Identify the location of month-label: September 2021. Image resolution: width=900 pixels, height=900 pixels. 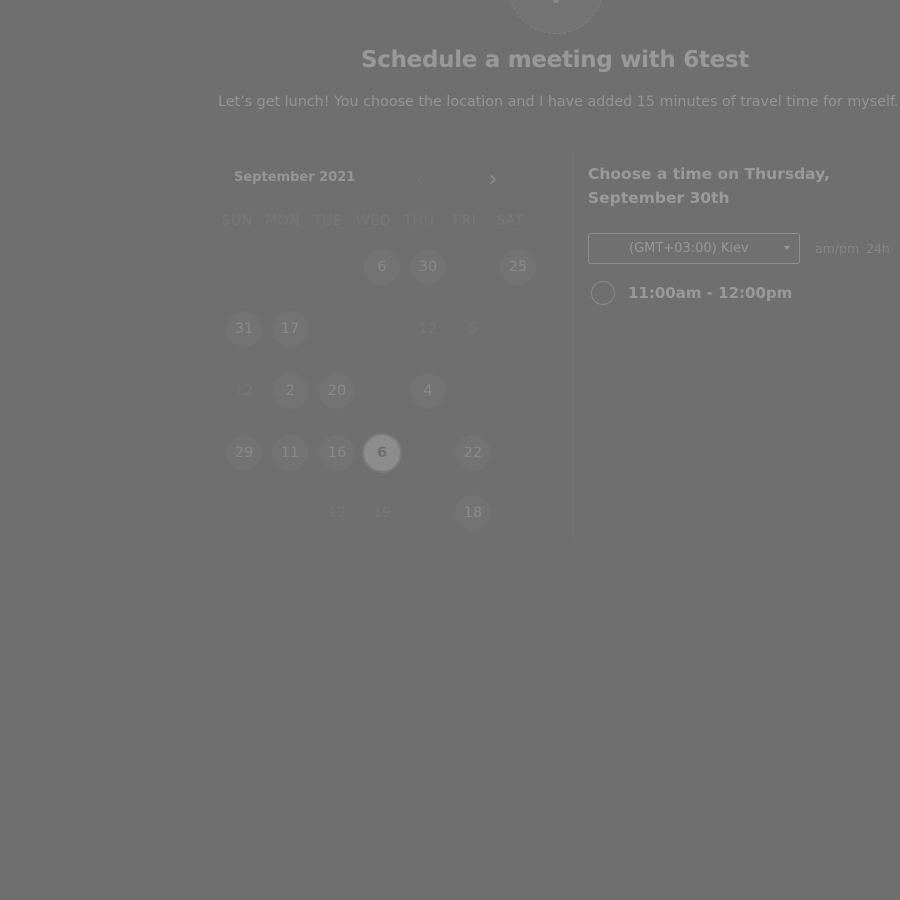
(295, 177).